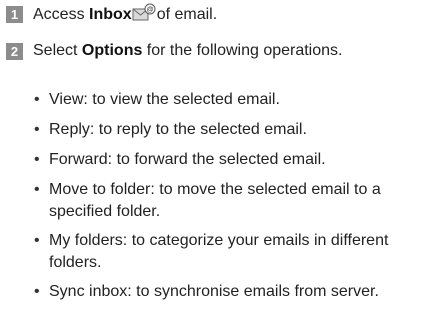  Describe the element at coordinates (238, 130) in the screenshot. I see `option-item-reply: Reply: to reply to the selected email.` at that location.